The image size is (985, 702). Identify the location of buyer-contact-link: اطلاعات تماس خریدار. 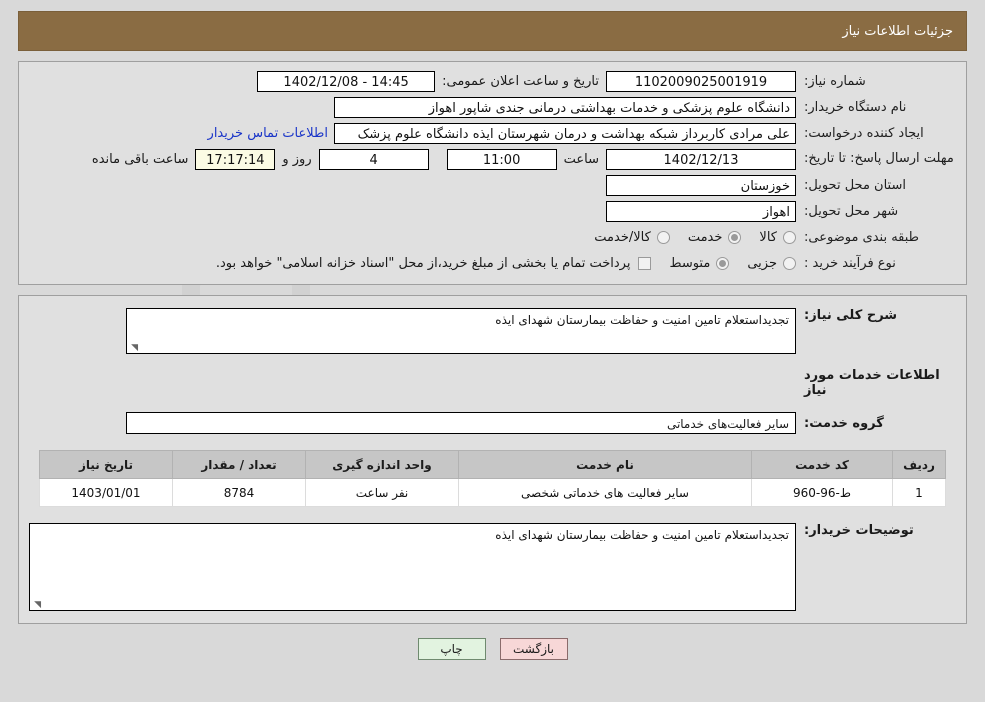
(268, 133).